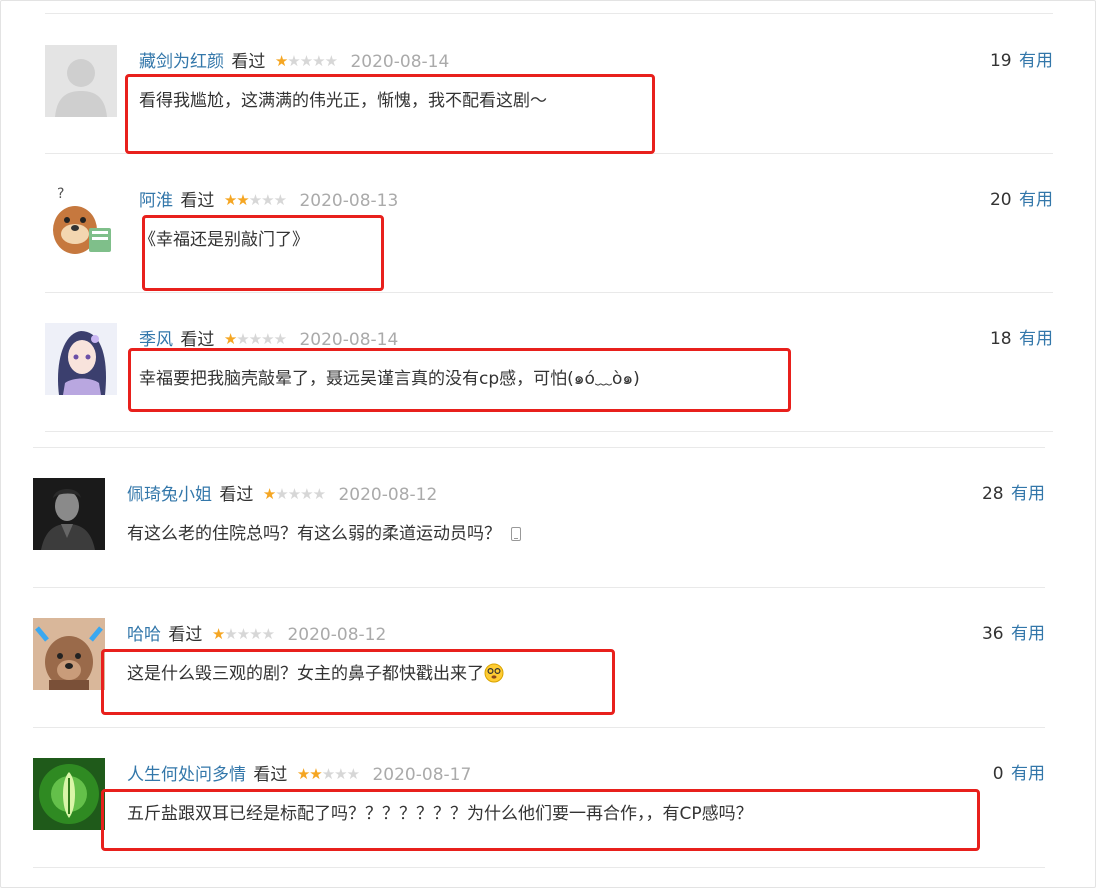 The width and height of the screenshot is (1098, 890). I want to click on vote-number: 19, so click(1000, 61).